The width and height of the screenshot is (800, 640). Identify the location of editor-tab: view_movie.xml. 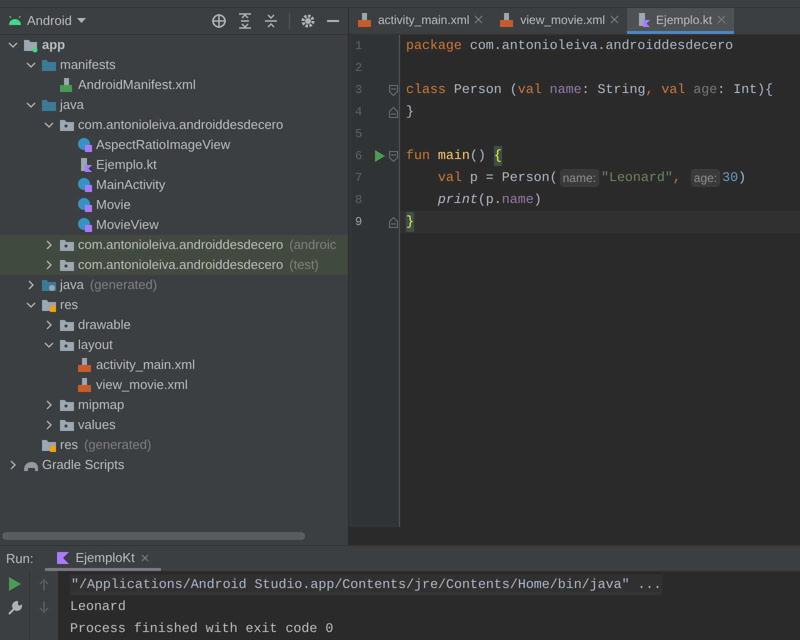
(559, 21).